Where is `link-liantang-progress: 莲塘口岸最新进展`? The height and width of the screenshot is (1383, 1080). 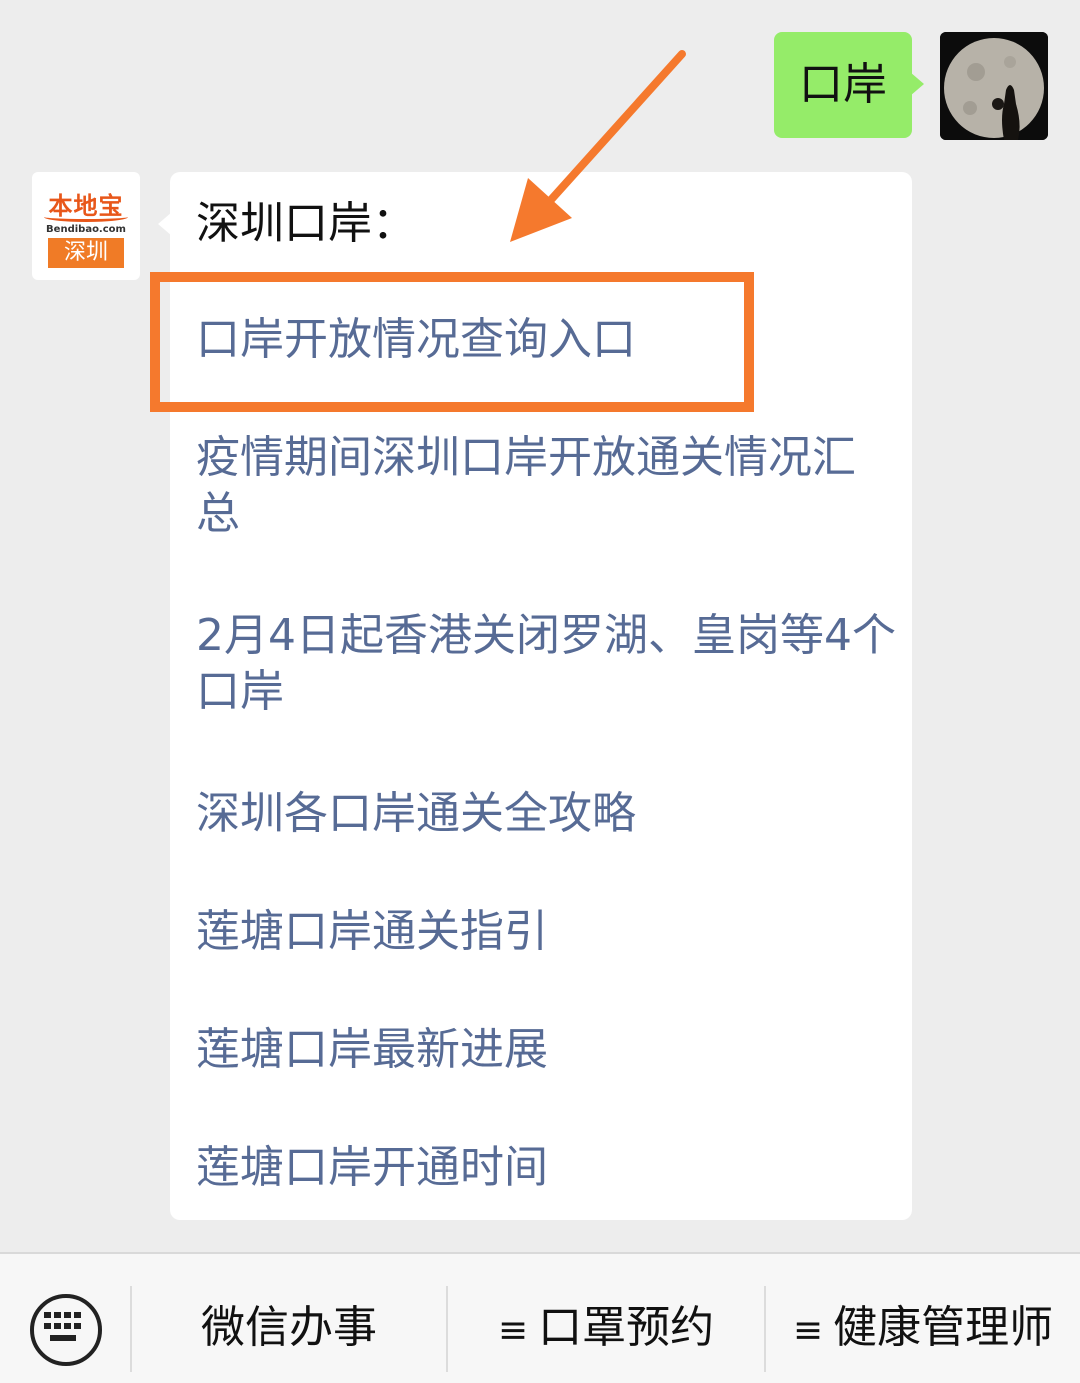 link-liantang-progress: 莲塘口岸最新进展 is located at coordinates (546, 1050).